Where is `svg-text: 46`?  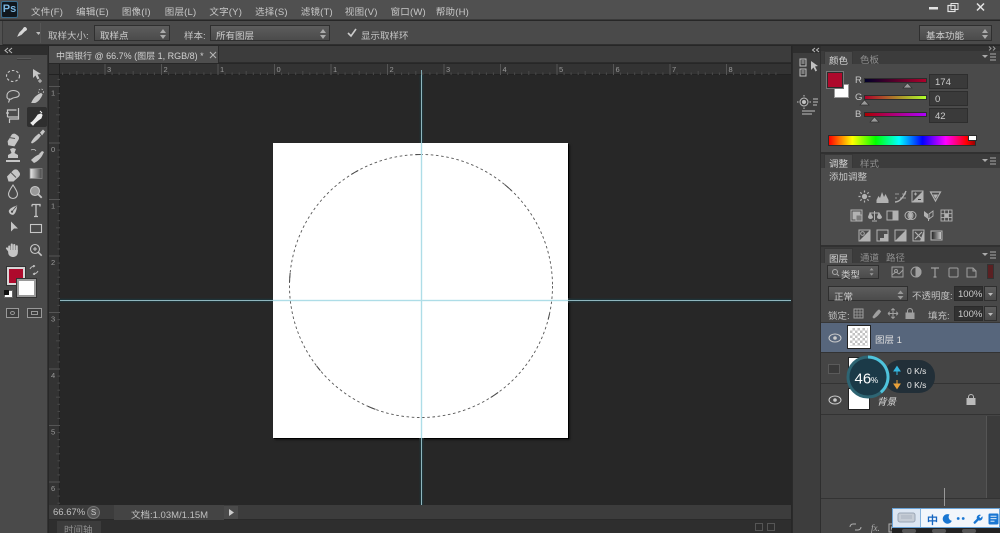 svg-text: 46 is located at coordinates (863, 379).